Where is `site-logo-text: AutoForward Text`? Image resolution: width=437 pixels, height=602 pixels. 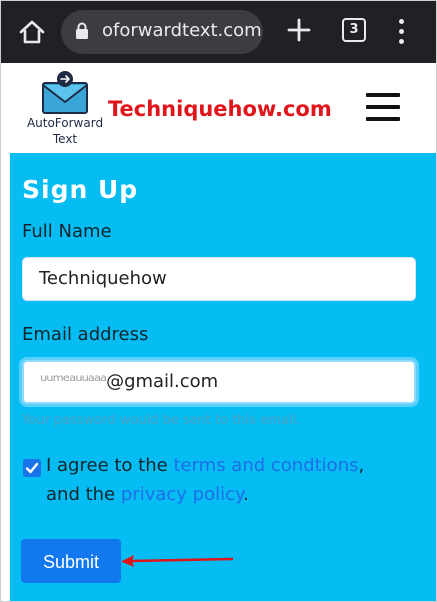
site-logo-text: AutoForward Text is located at coordinates (65, 131).